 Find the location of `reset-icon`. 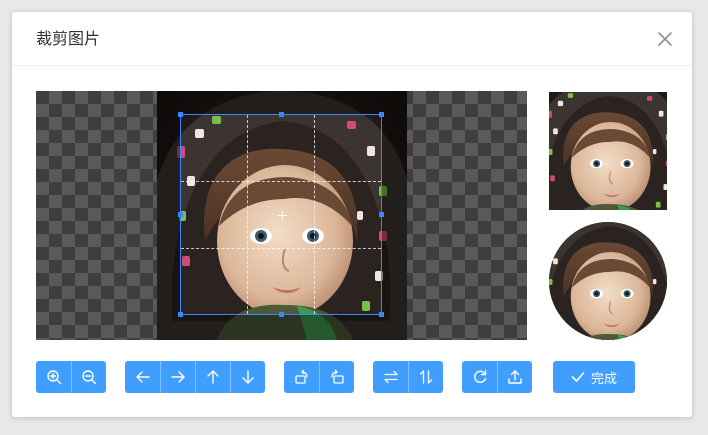

reset-icon is located at coordinates (479, 376).